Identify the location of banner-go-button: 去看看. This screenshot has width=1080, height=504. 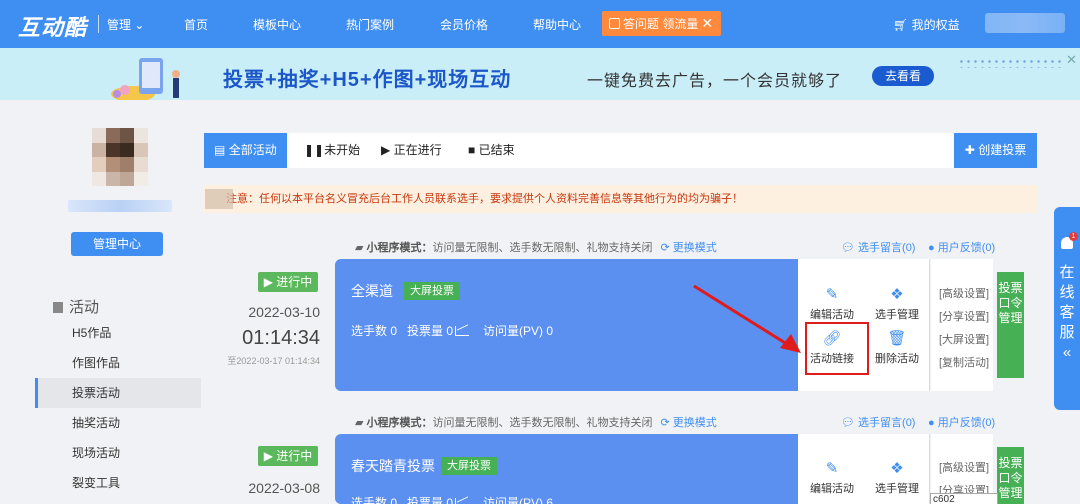
(903, 76).